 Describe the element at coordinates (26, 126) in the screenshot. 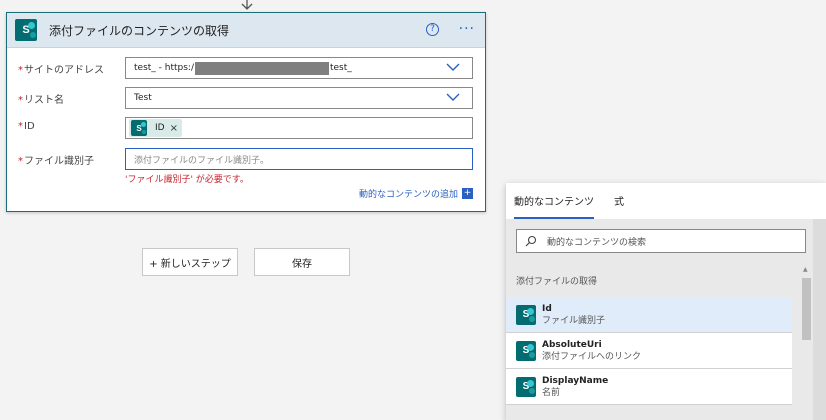

I see `id-label: *ID` at that location.